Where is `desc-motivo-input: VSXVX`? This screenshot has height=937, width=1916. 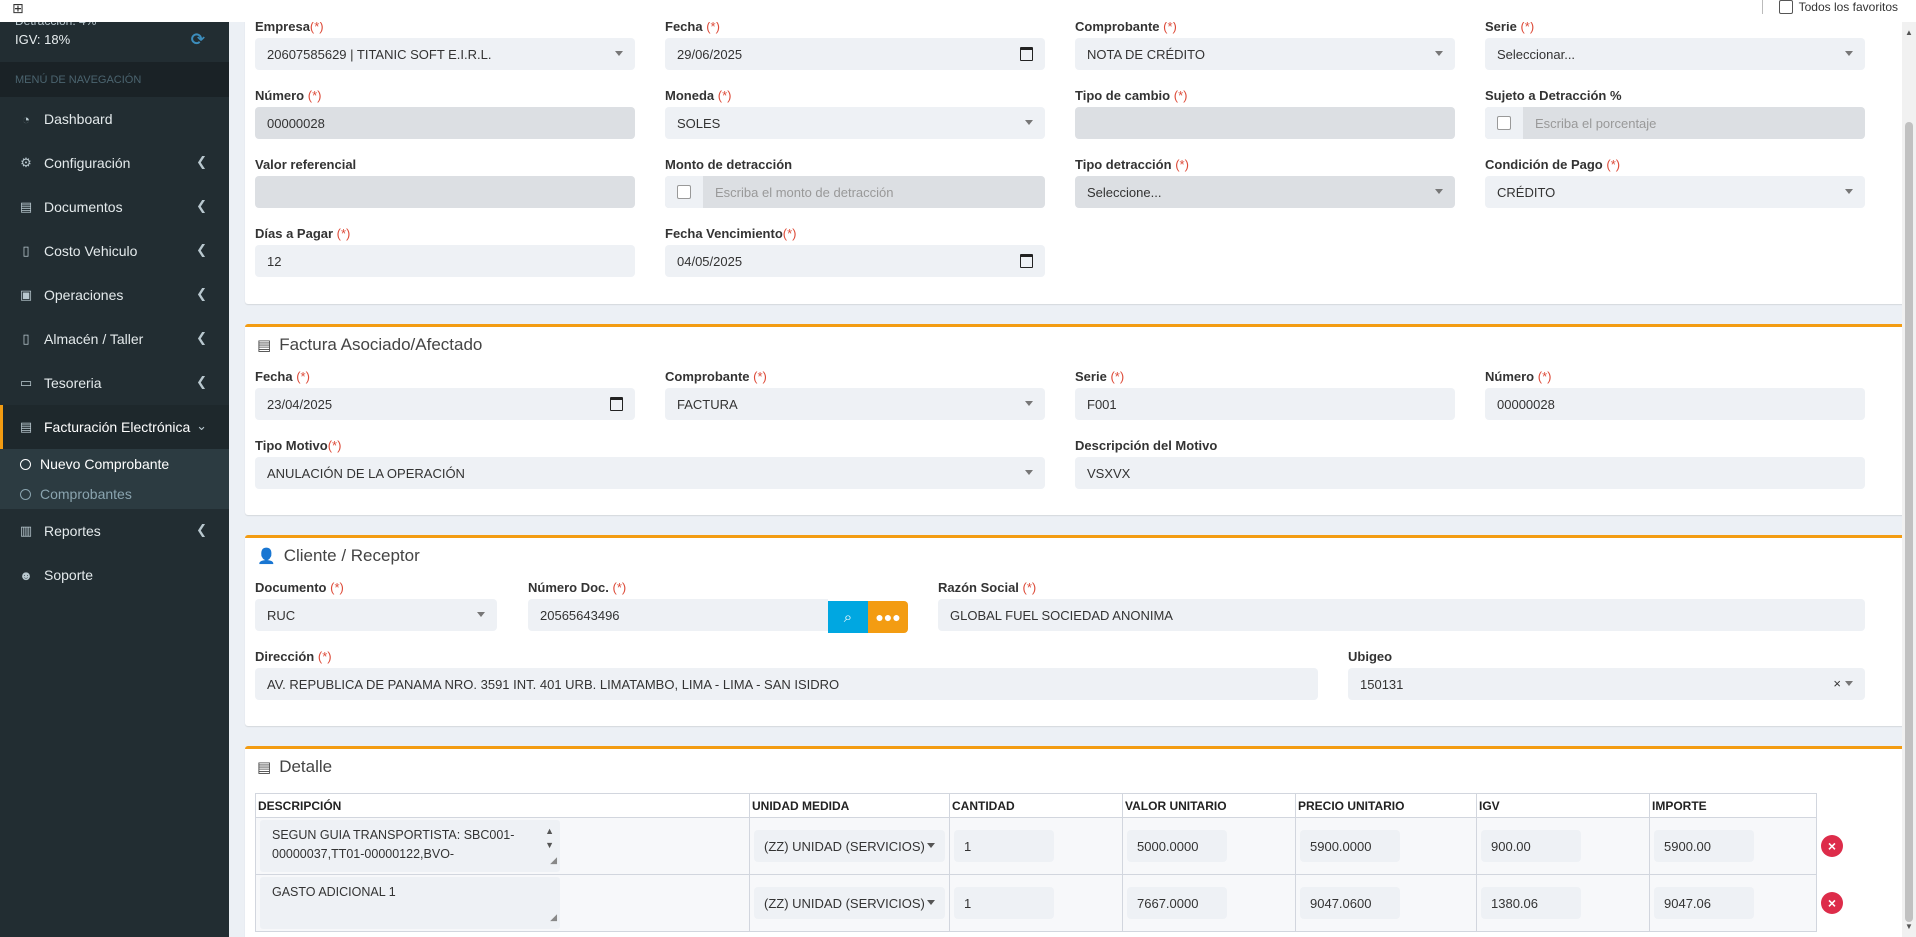
desc-motivo-input: VSXVX is located at coordinates (1470, 473).